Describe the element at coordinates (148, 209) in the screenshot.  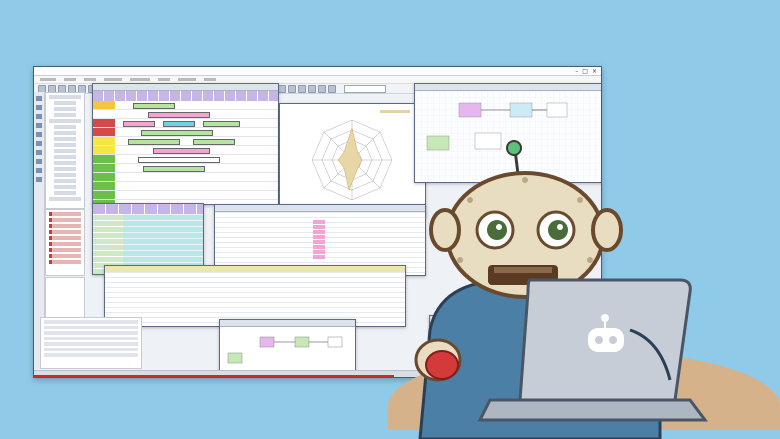
I see `grid-header` at that location.